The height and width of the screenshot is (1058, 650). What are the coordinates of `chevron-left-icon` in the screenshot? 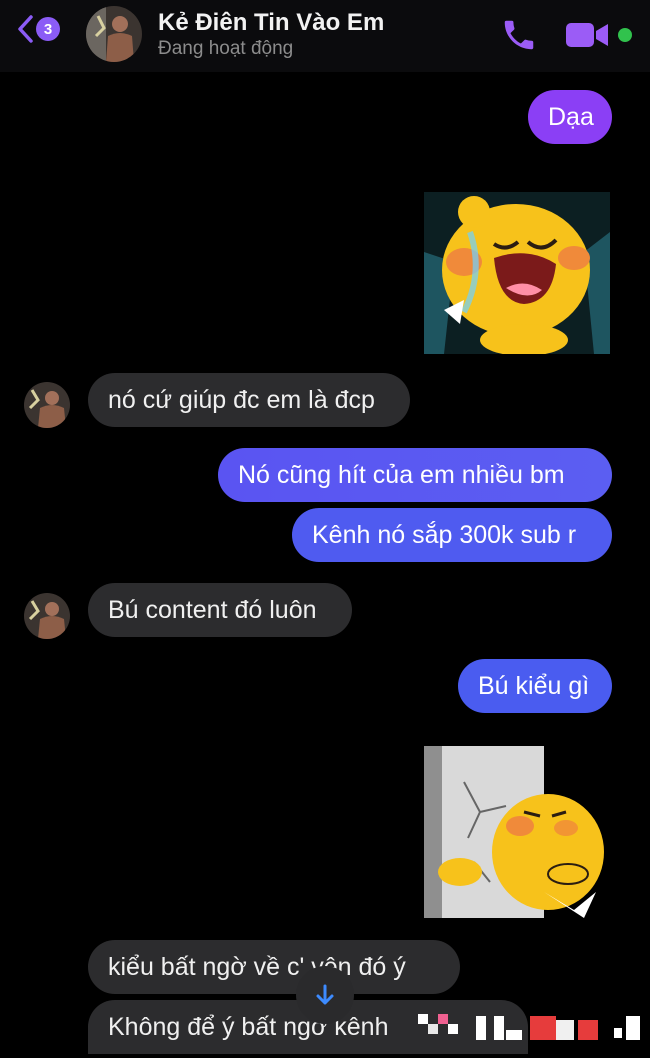 It's located at (25, 29).